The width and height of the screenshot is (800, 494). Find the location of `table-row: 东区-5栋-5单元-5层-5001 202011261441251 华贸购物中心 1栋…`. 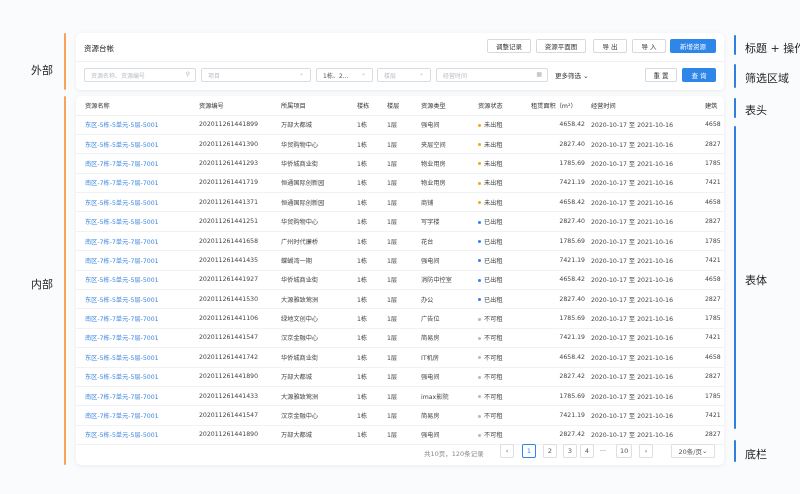

table-row: 东区-5栋-5单元-5层-5001 202011261441251 华贸购物中心 1栋… is located at coordinates (400, 221).